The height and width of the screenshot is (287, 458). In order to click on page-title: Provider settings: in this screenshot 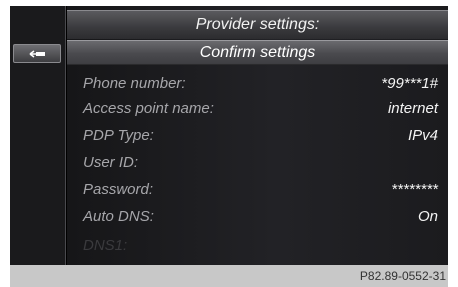, I will do `click(257, 24)`.